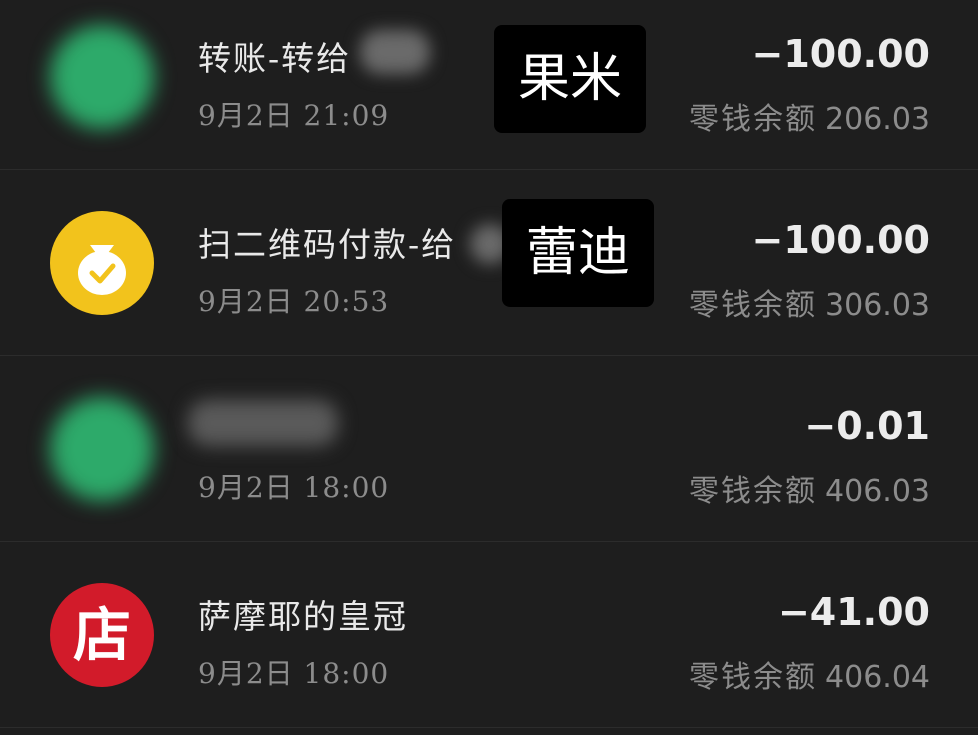 Image resolution: width=978 pixels, height=735 pixels. I want to click on transfer-icon, so click(102, 77).